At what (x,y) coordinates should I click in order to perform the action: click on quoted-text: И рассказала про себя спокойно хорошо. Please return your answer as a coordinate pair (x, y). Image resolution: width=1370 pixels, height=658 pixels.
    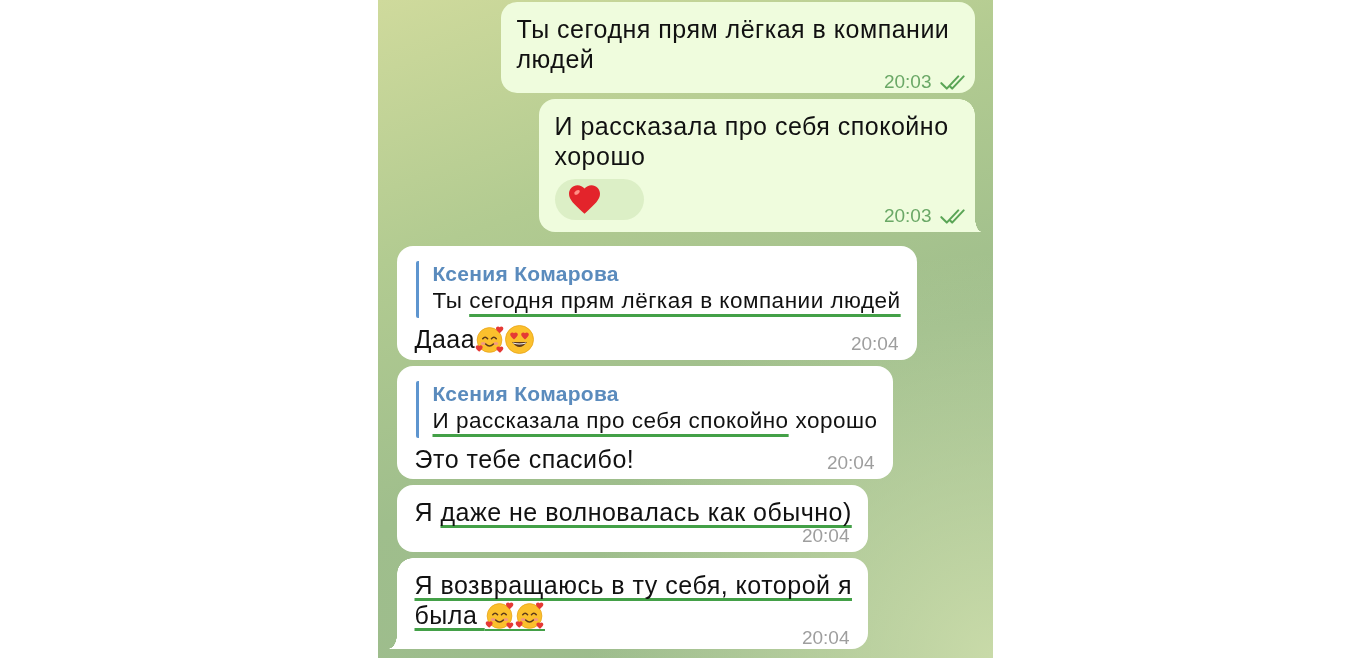
    Looking at the image, I should click on (655, 420).